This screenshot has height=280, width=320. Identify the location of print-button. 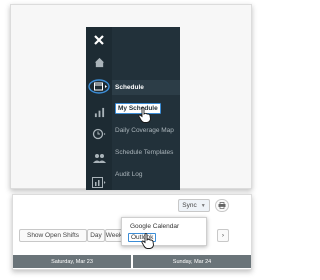
(222, 205).